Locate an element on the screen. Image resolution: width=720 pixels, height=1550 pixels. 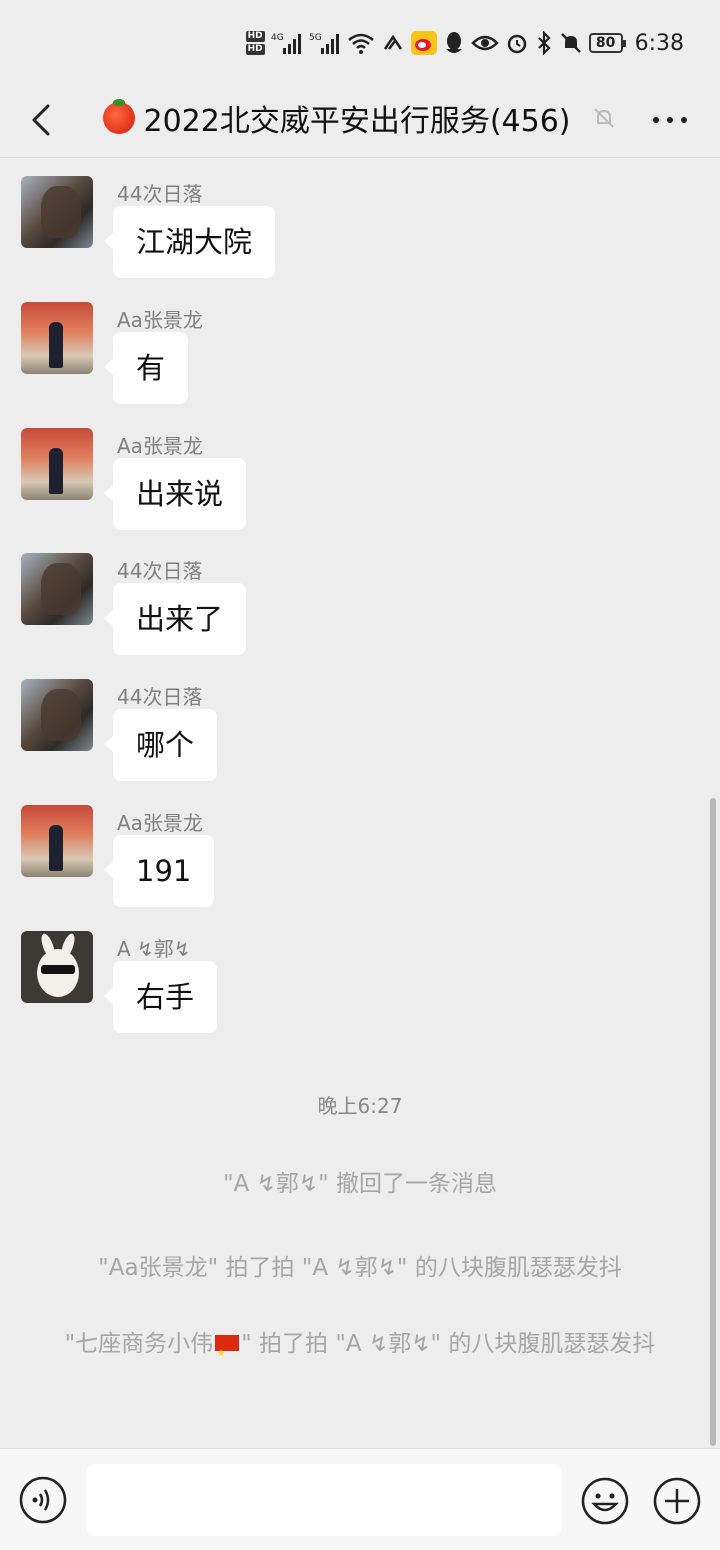
system-note-prefix: "七座商务小伟 is located at coordinates (139, 1344).